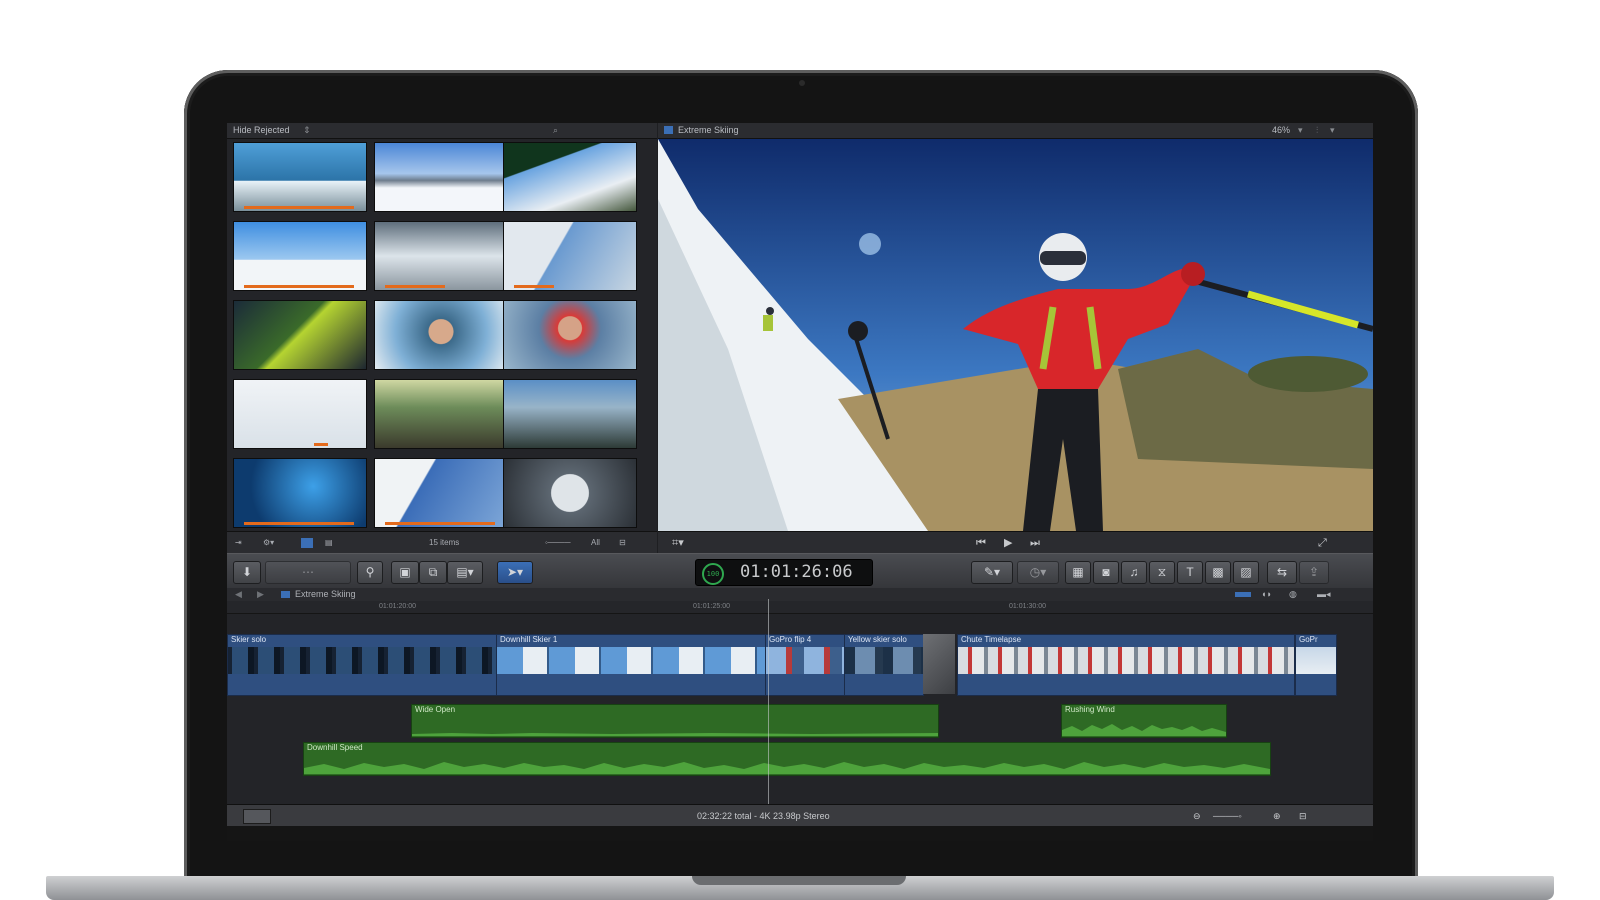  I want to click on transitions-button: ⧖, so click(1162, 572).